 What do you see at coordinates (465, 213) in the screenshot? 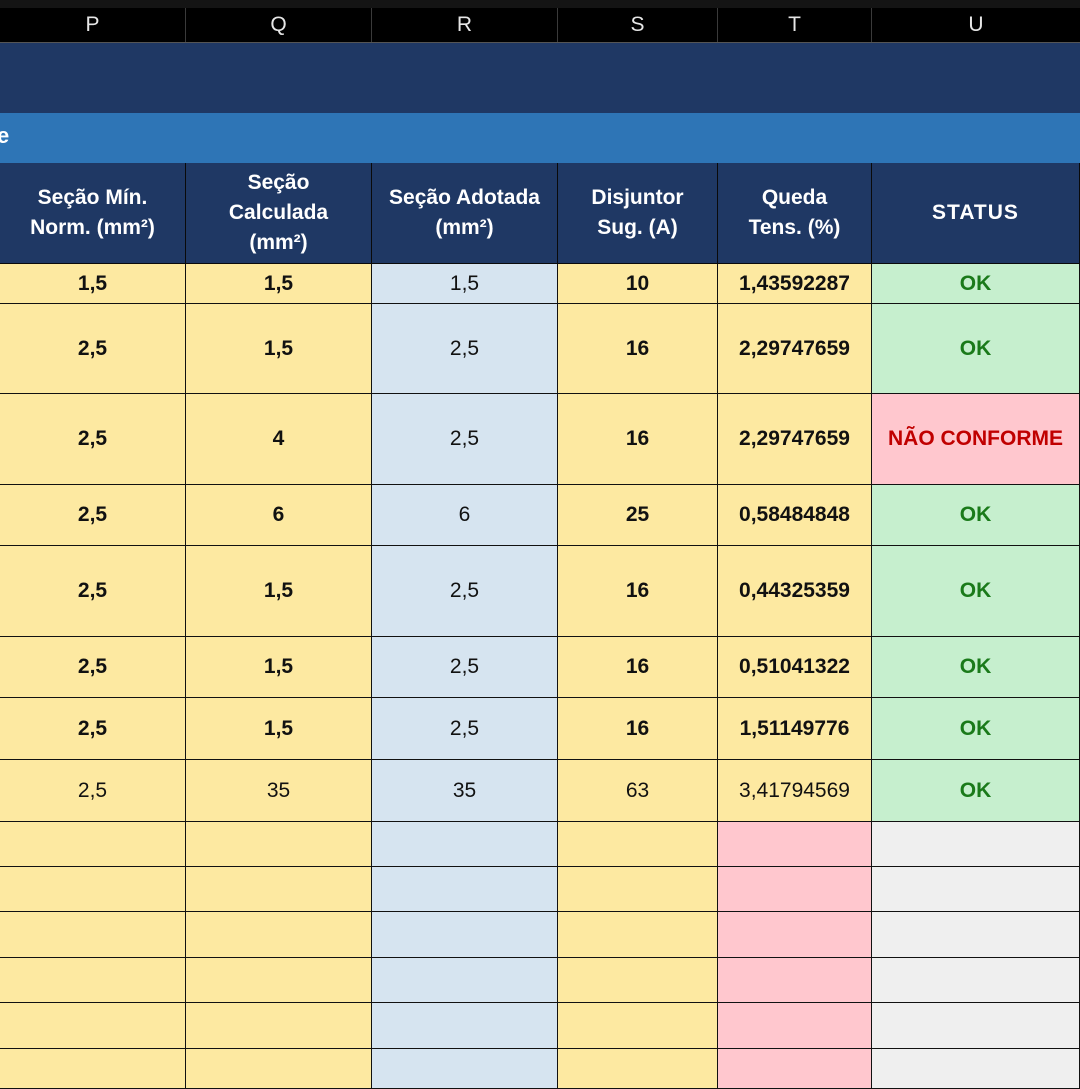
I see `header-secao-adotada: Seção Adotada (mm²)` at bounding box center [465, 213].